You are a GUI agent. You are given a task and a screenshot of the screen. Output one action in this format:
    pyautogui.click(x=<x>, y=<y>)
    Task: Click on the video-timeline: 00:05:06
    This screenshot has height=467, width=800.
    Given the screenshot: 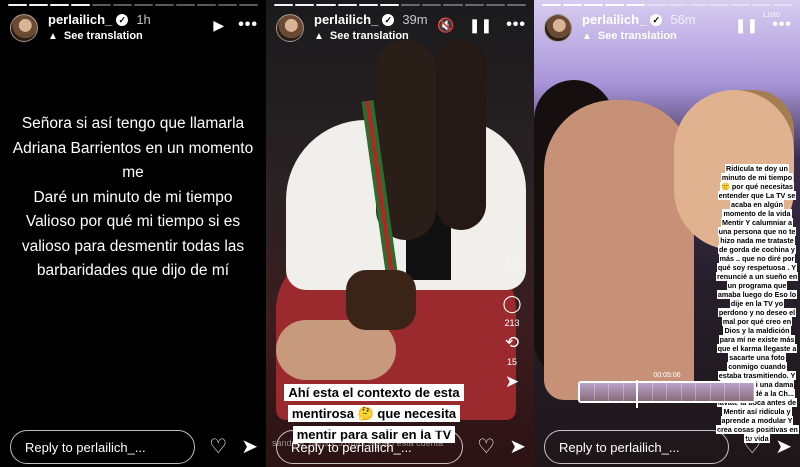 What is the action you would take?
    pyautogui.click(x=667, y=390)
    